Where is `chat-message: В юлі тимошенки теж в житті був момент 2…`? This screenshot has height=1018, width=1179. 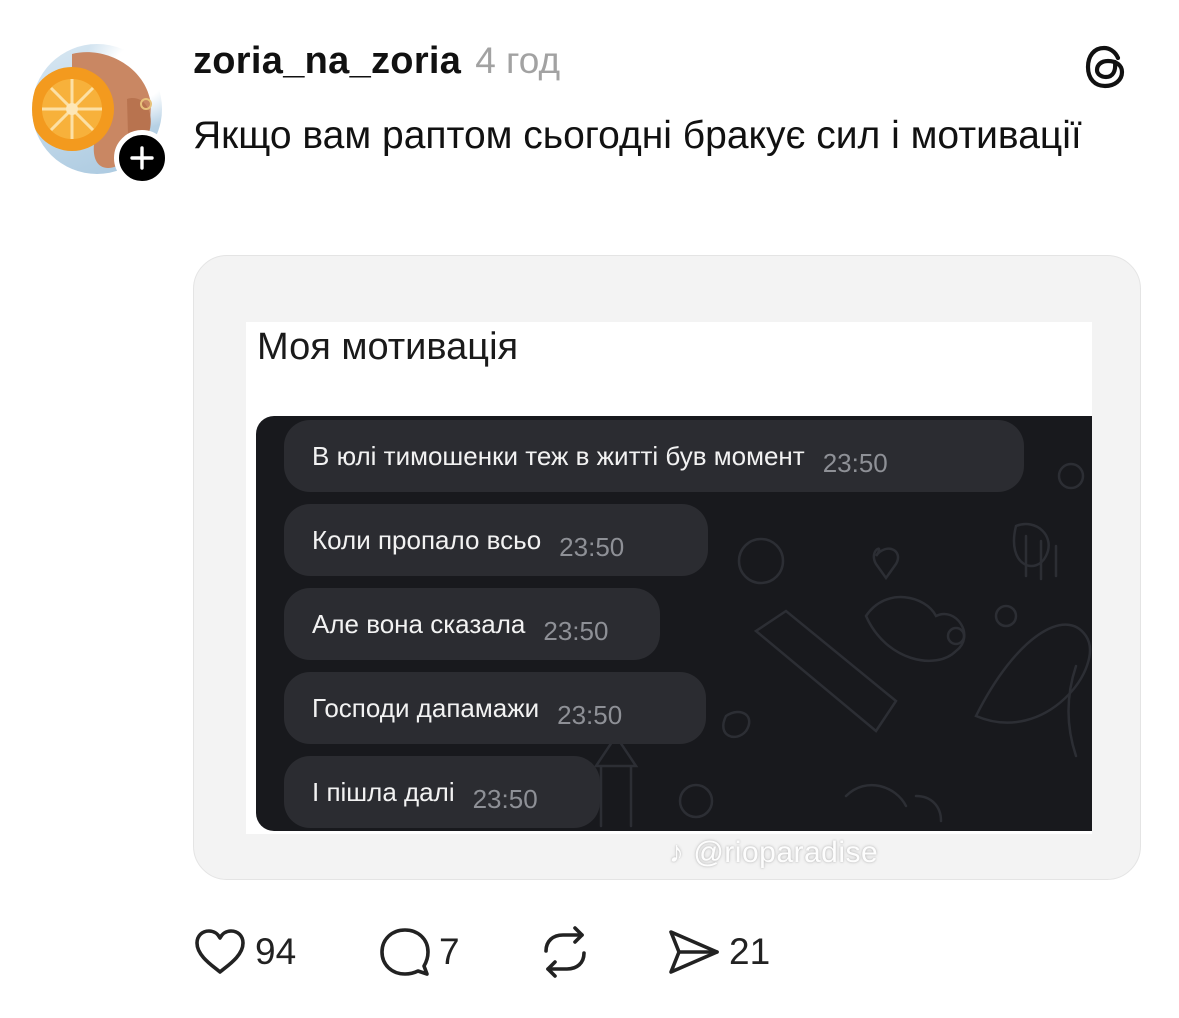
chat-message: В юлі тимошенки теж в житті був момент 2… is located at coordinates (654, 456).